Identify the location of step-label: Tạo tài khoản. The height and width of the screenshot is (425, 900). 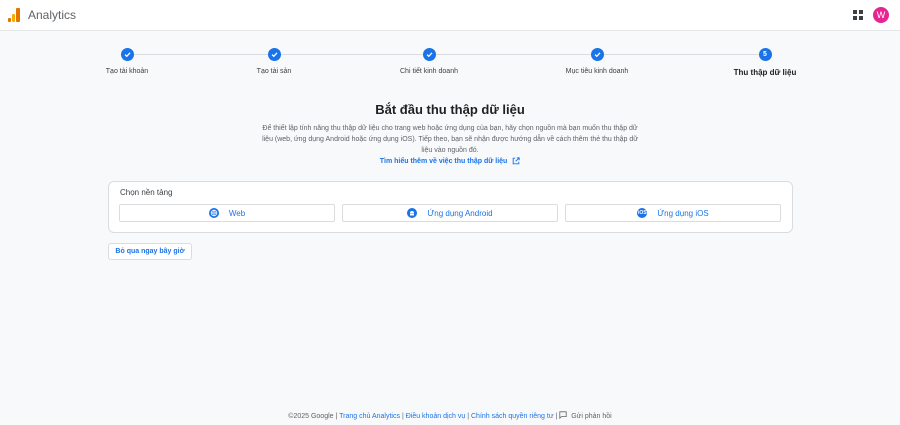
(127, 71).